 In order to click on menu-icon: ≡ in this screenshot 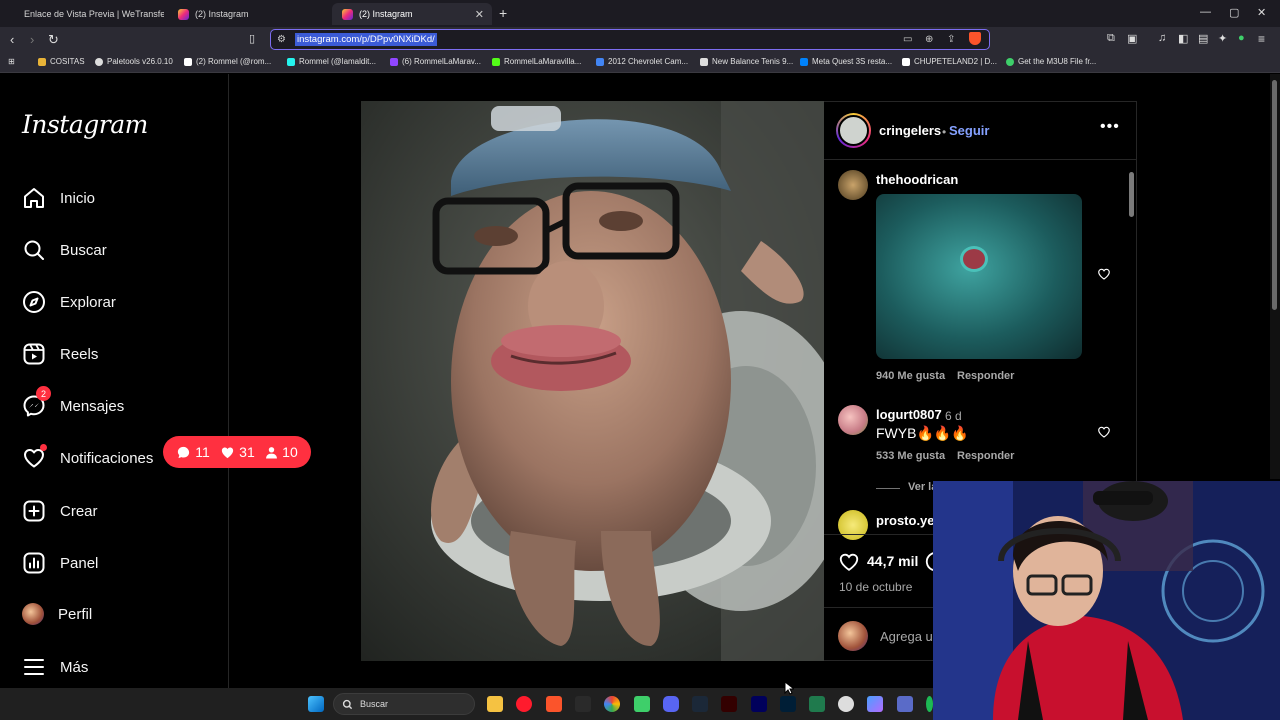, I will do `click(1261, 39)`.